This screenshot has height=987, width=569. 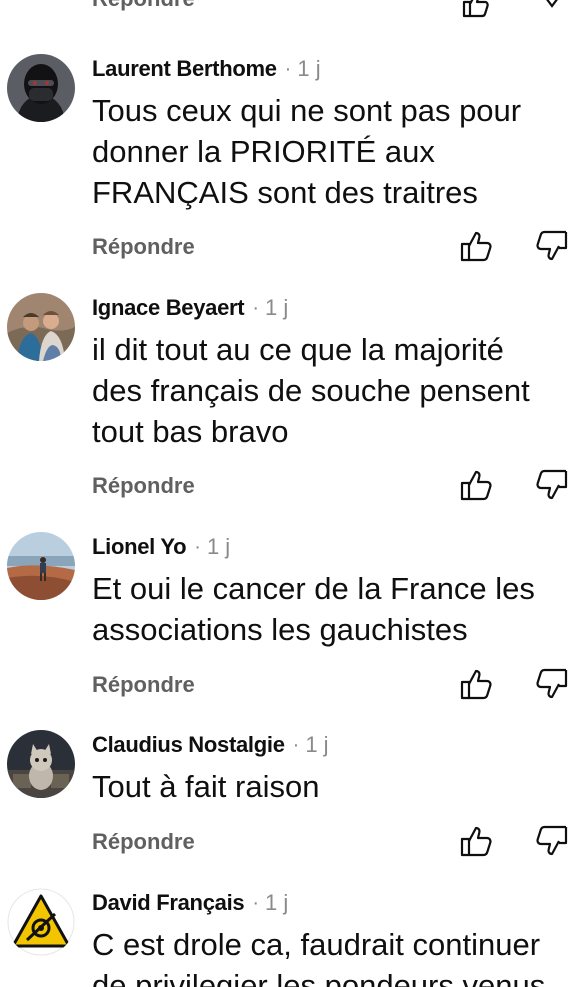 I want to click on comment-header: David Français · 1 j, so click(x=190, y=903).